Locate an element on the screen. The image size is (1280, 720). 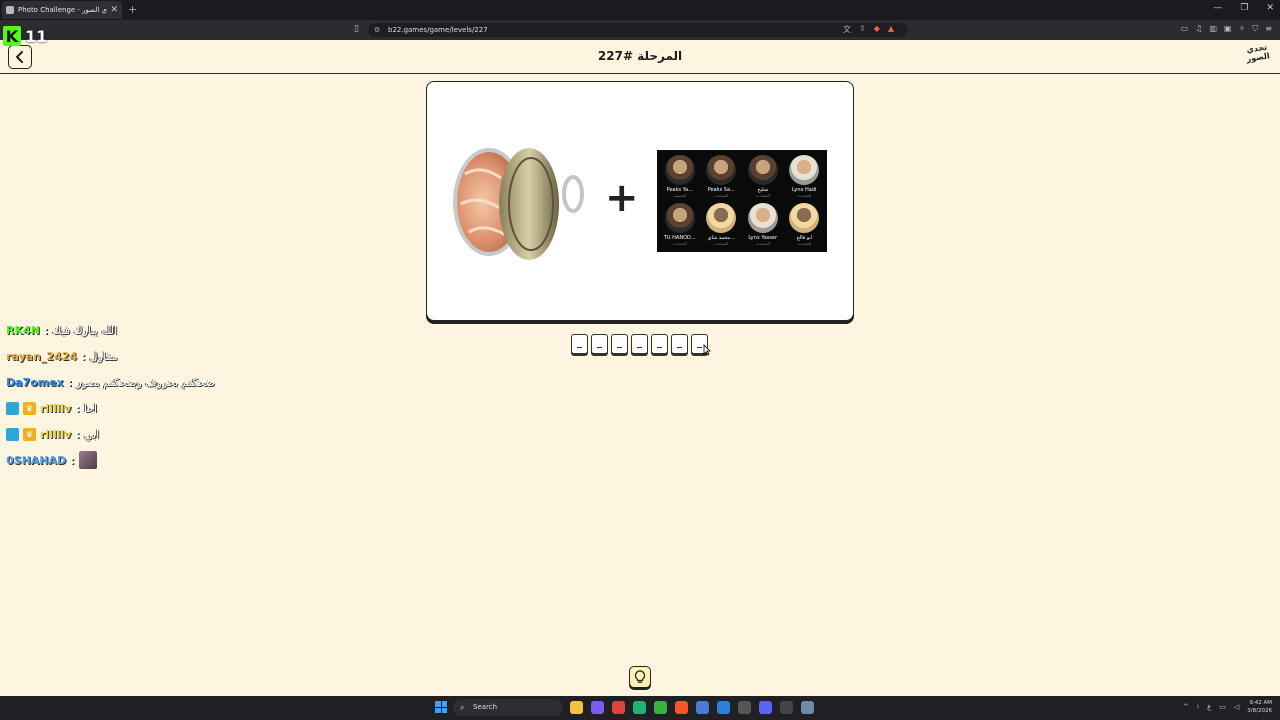
taskbar-search: ⌕ Search is located at coordinates (508, 707).